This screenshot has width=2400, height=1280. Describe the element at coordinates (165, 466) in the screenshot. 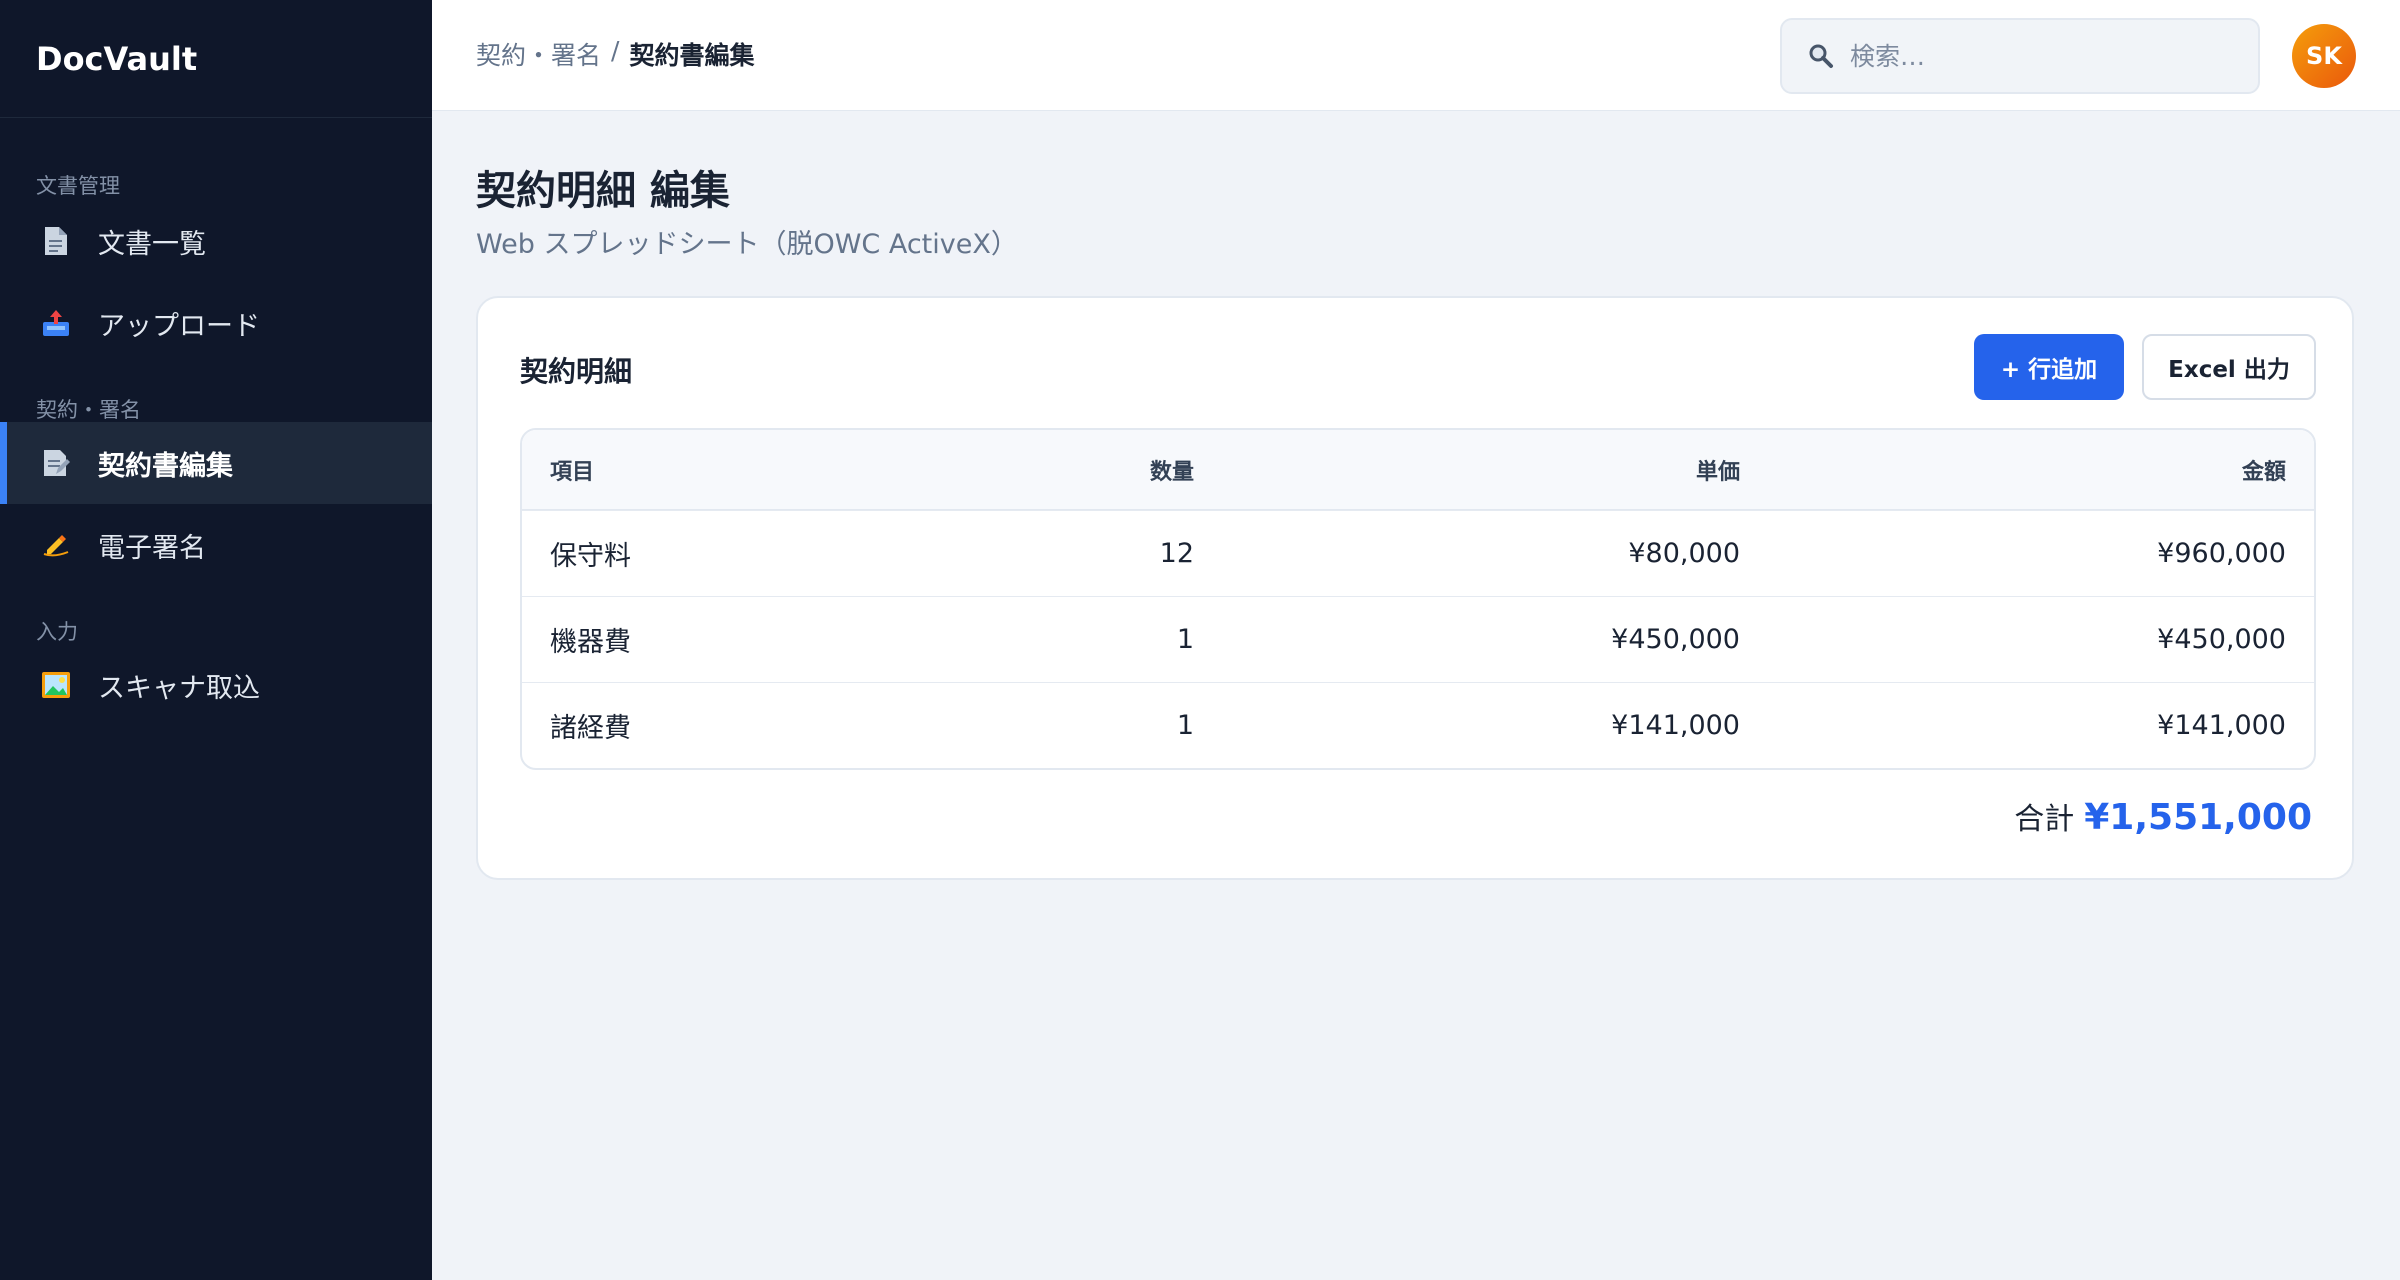

I see `sidebar-item-label: 契約書編集` at that location.